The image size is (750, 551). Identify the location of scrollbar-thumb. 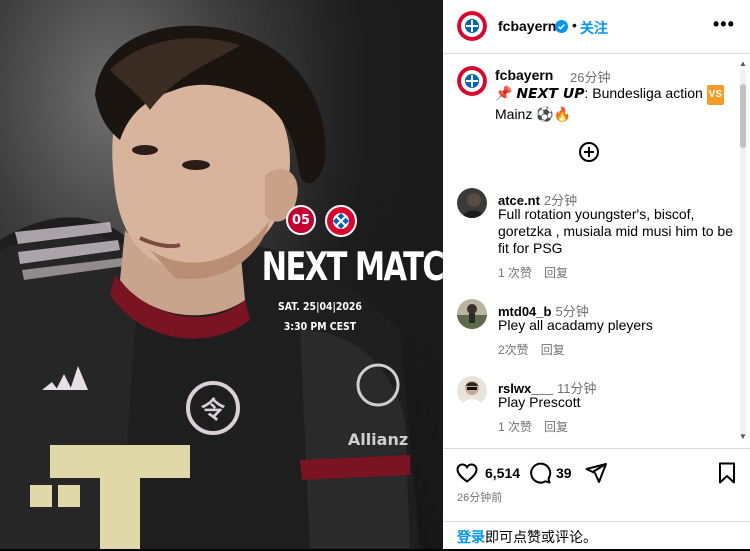
(743, 116).